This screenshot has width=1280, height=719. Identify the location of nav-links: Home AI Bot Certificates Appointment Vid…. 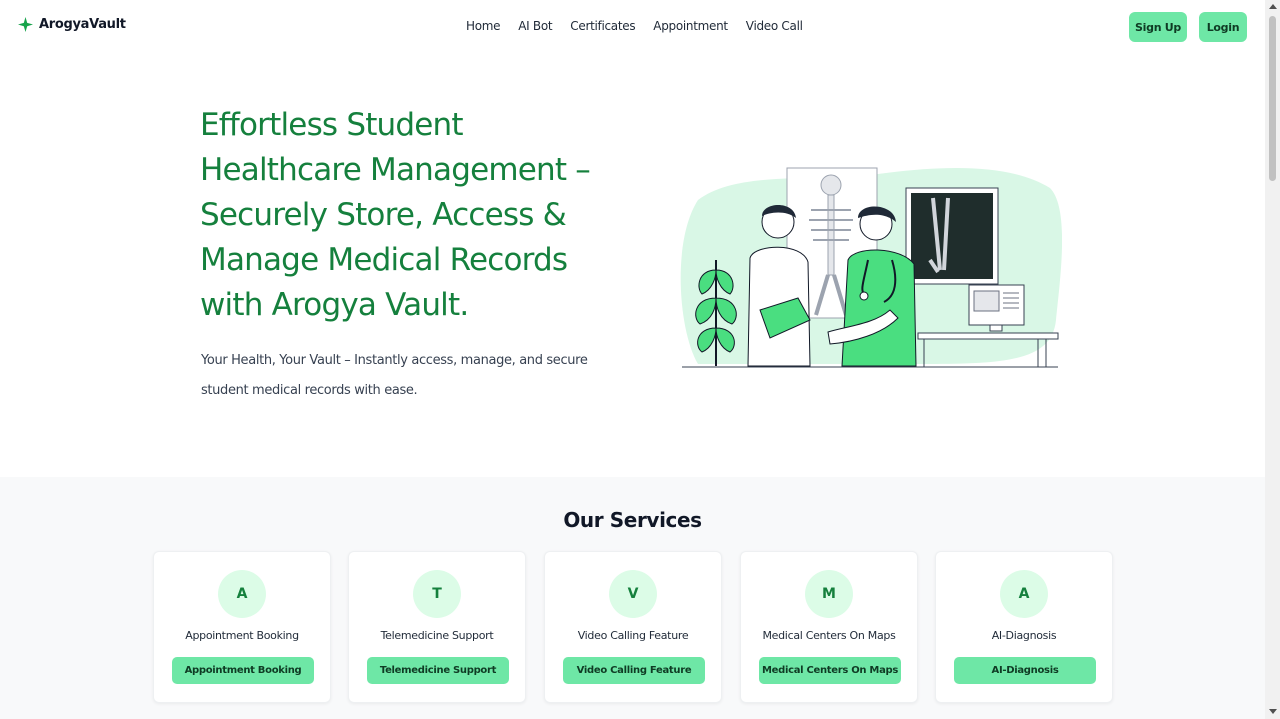
(634, 26).